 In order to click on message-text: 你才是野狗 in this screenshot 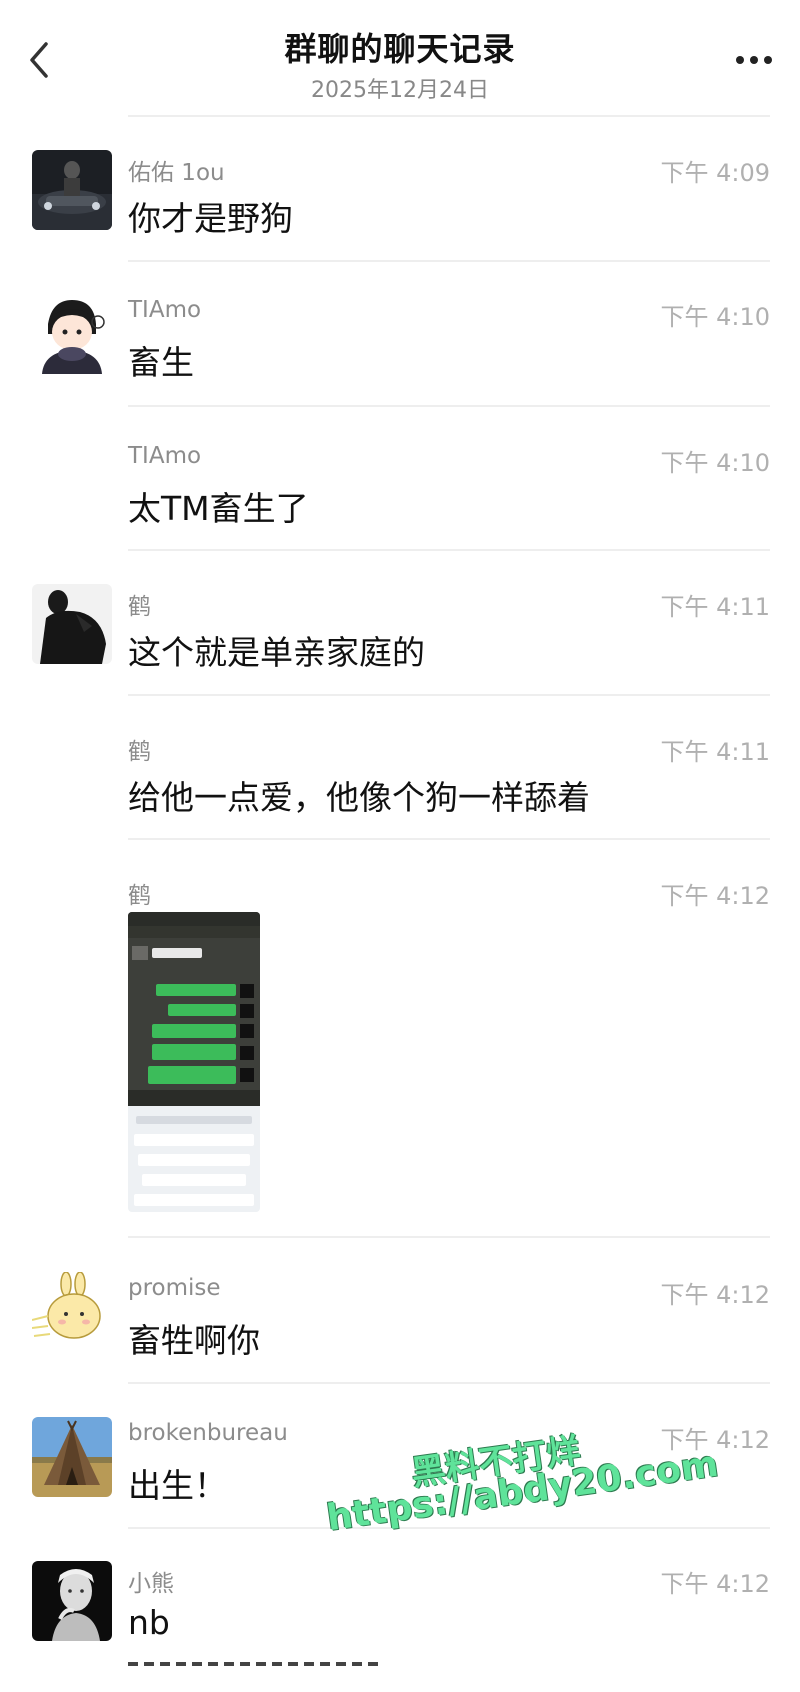, I will do `click(210, 218)`.